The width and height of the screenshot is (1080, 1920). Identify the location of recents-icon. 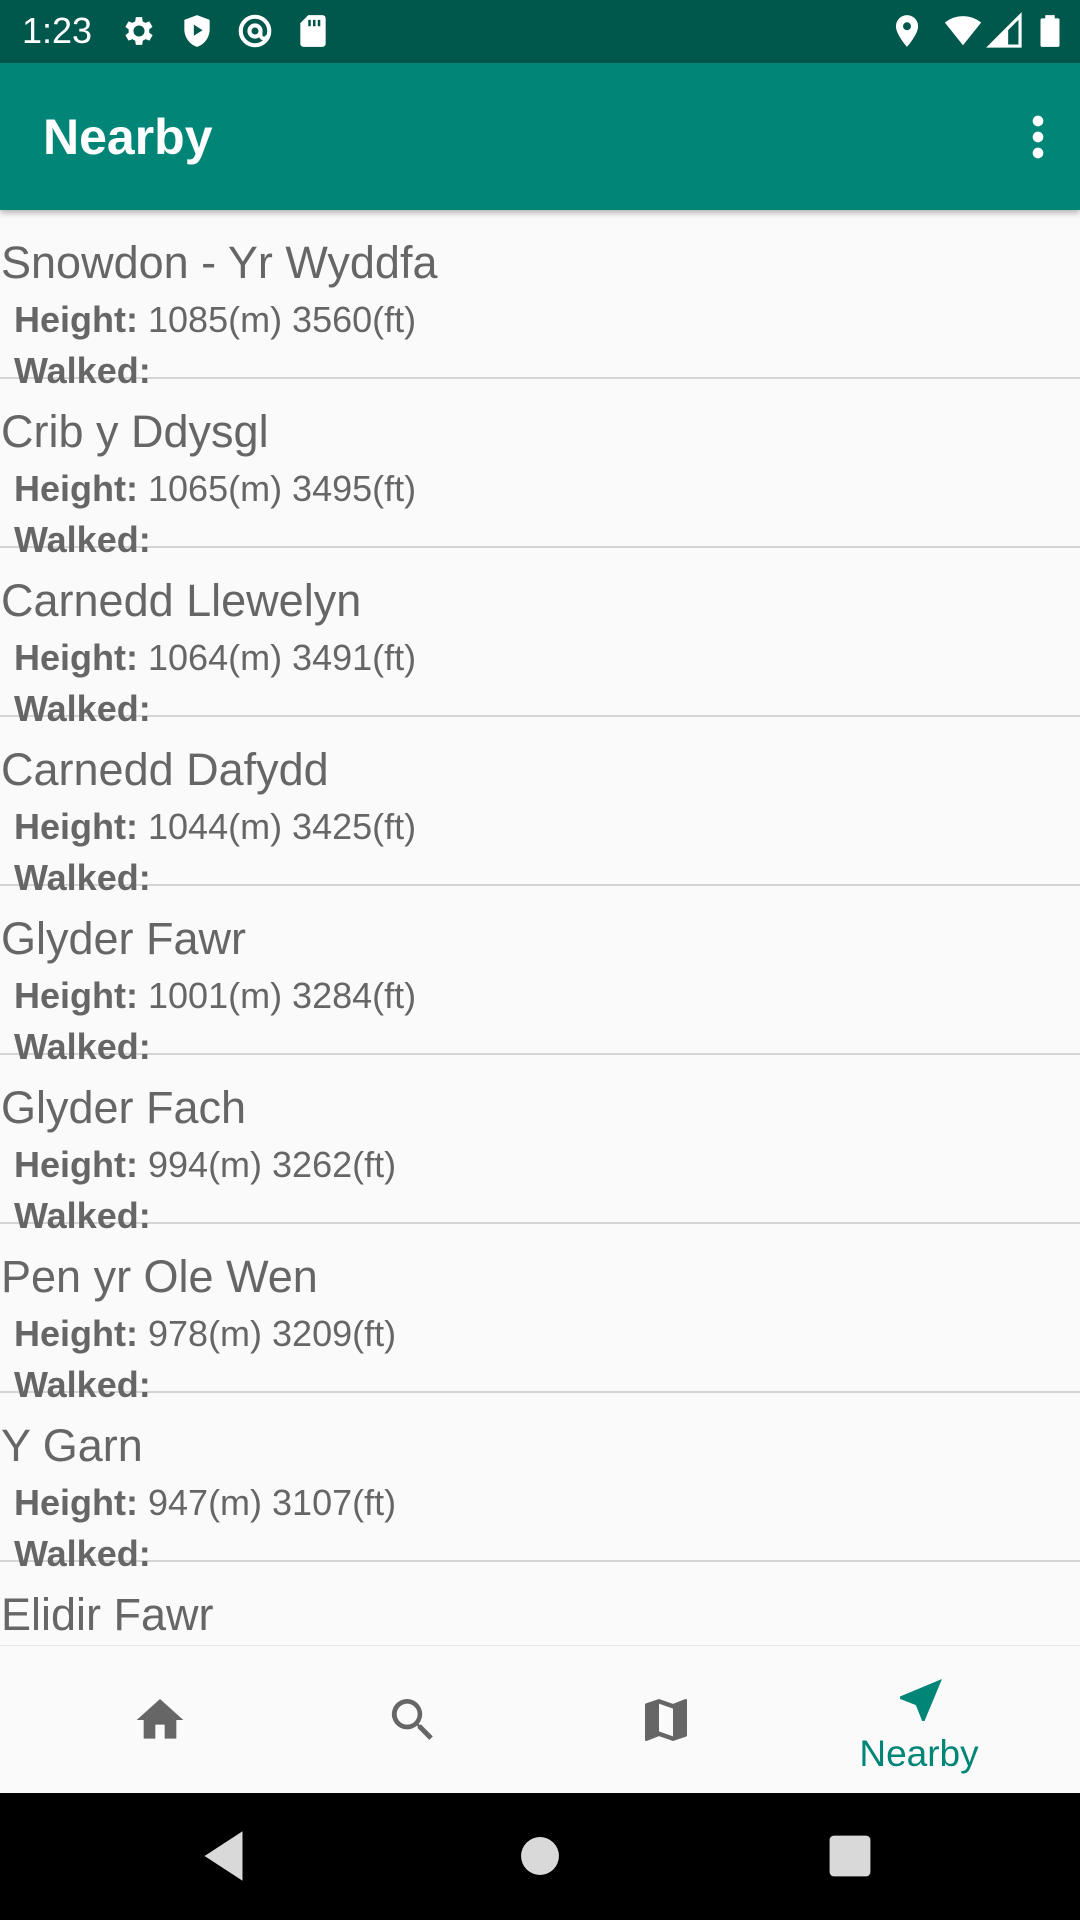
(850, 1856).